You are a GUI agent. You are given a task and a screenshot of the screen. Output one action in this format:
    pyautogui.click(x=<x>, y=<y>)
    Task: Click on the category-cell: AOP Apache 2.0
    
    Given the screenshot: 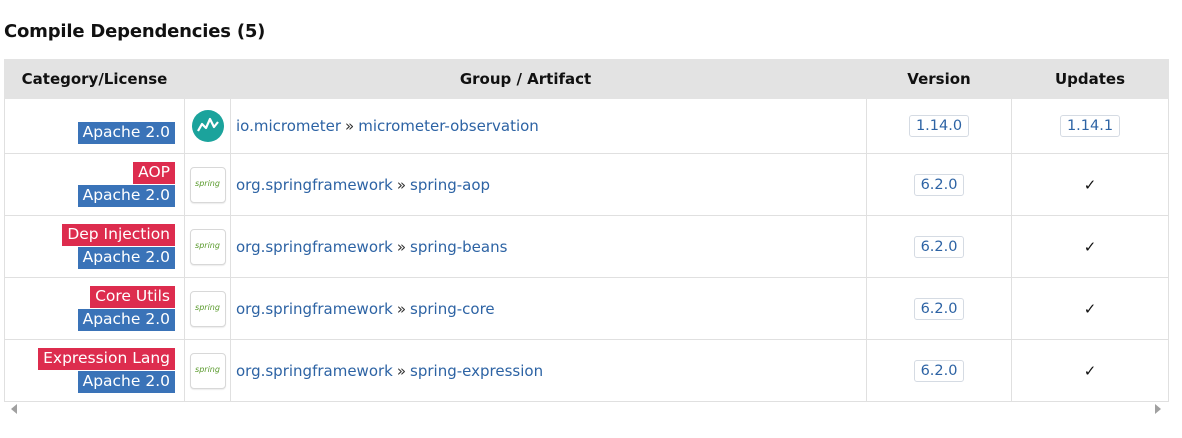 What is the action you would take?
    pyautogui.click(x=94, y=184)
    